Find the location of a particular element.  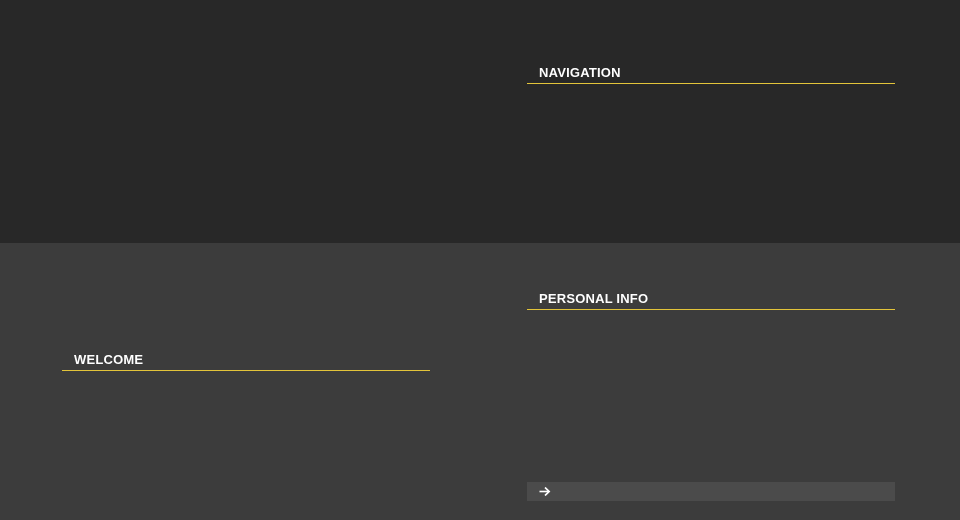

arrow-right-icon is located at coordinates (545, 491).